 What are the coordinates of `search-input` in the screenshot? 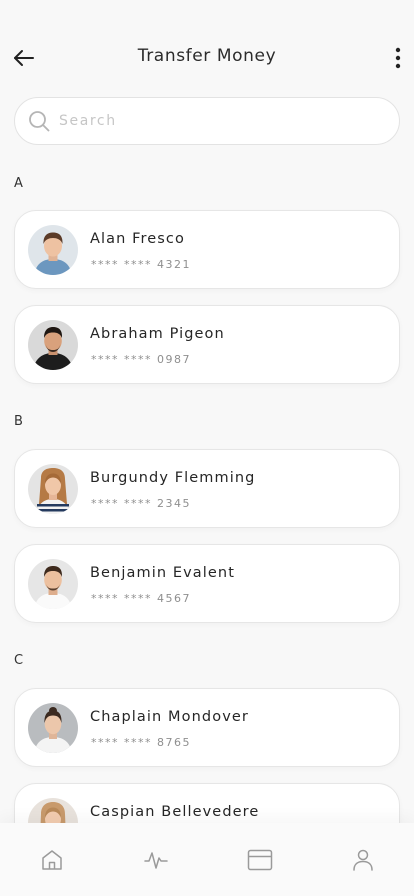 It's located at (209, 121).